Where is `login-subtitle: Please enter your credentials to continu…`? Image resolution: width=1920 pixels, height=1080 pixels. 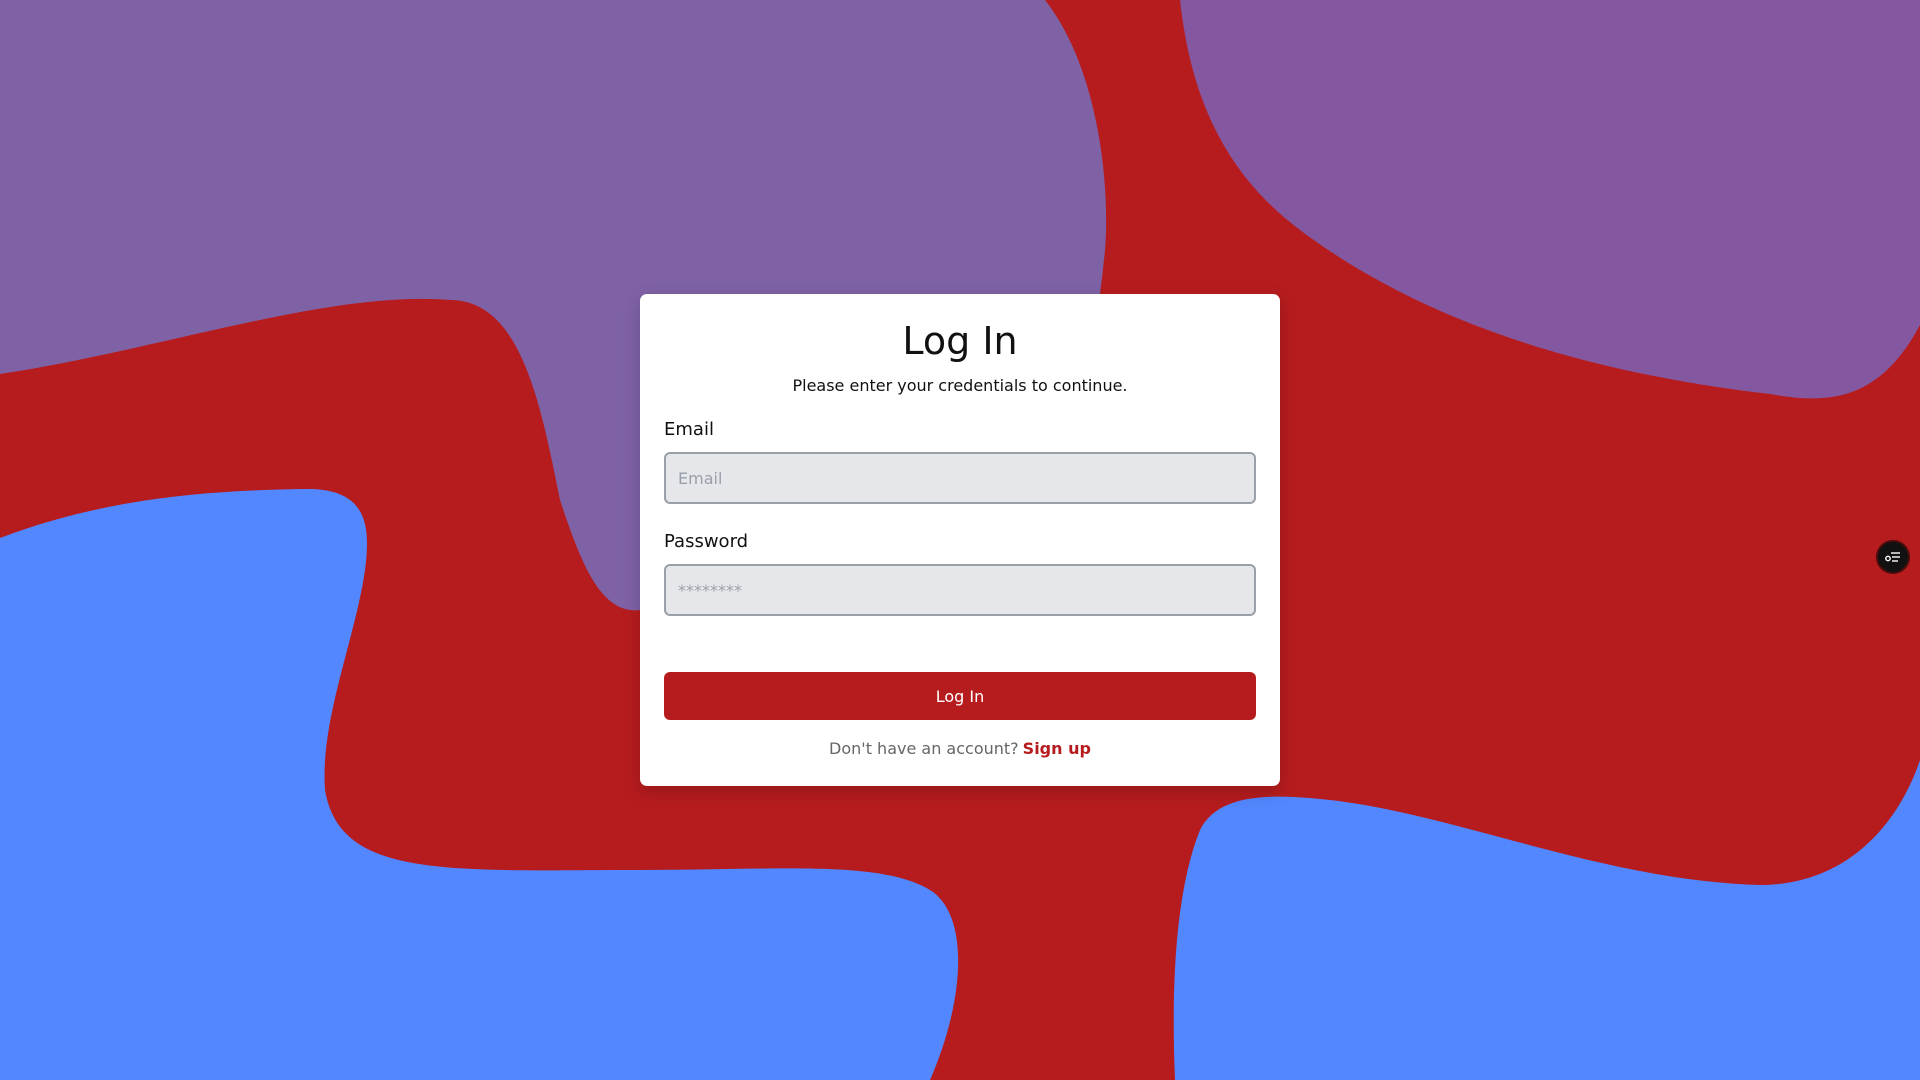
login-subtitle: Please enter your credentials to continu… is located at coordinates (960, 385).